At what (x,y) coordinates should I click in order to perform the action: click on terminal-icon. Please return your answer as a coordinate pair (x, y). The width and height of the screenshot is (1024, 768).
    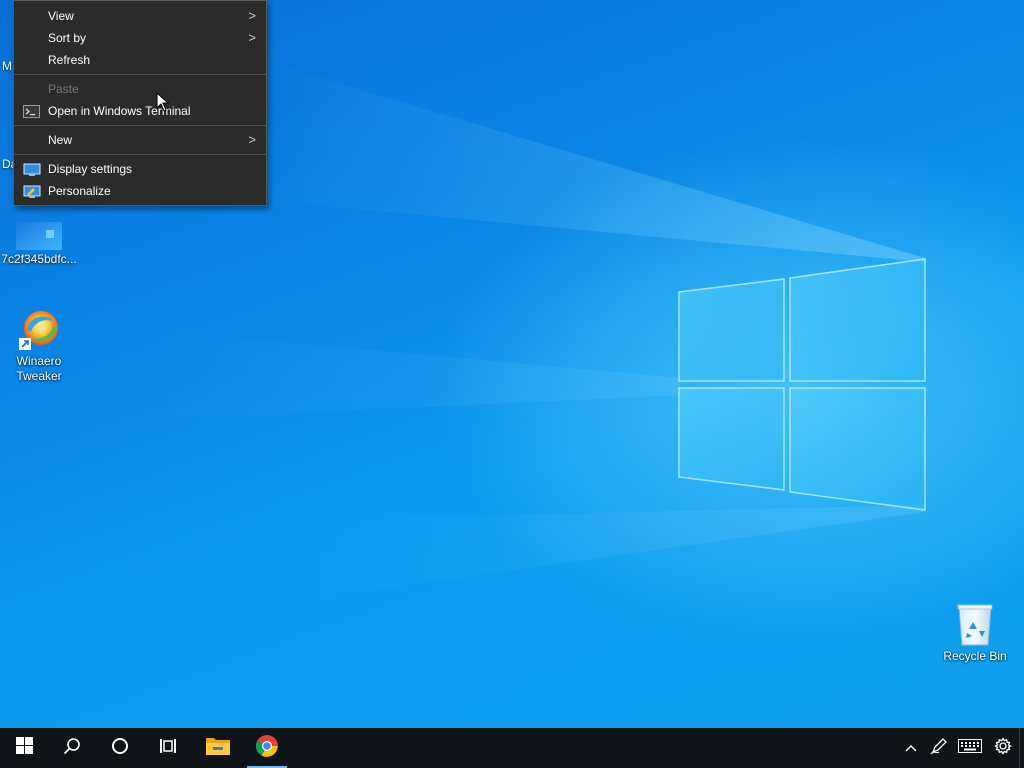
    Looking at the image, I should click on (32, 111).